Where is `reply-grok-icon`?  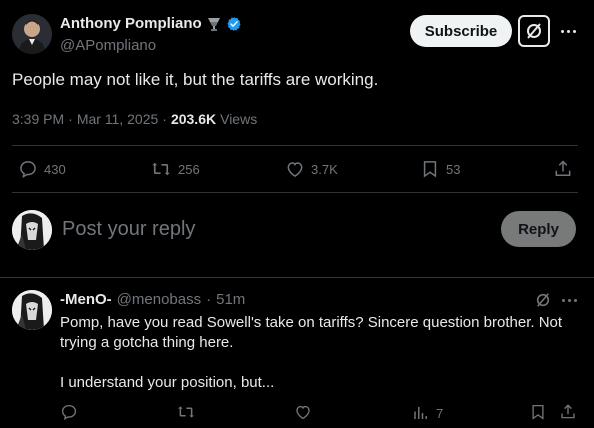
reply-grok-icon is located at coordinates (543, 302).